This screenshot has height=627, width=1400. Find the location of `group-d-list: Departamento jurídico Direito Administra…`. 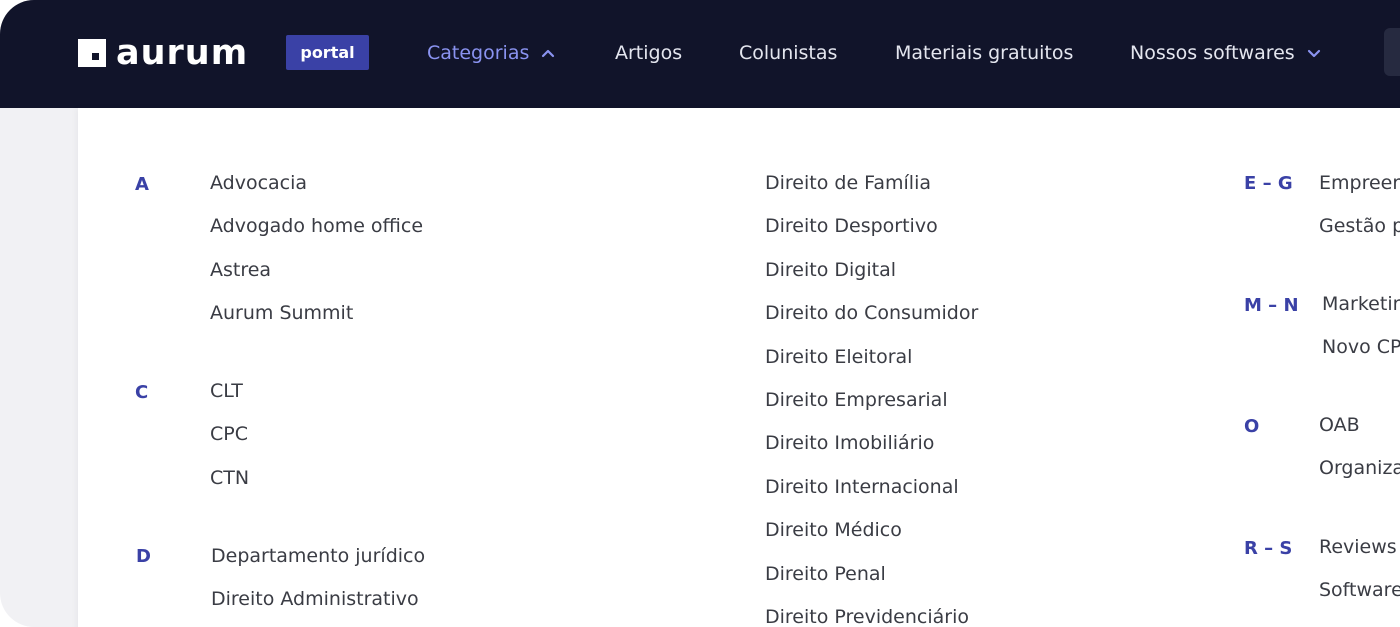

group-d-list: Departamento jurídico Direito Administra… is located at coordinates (318, 586).